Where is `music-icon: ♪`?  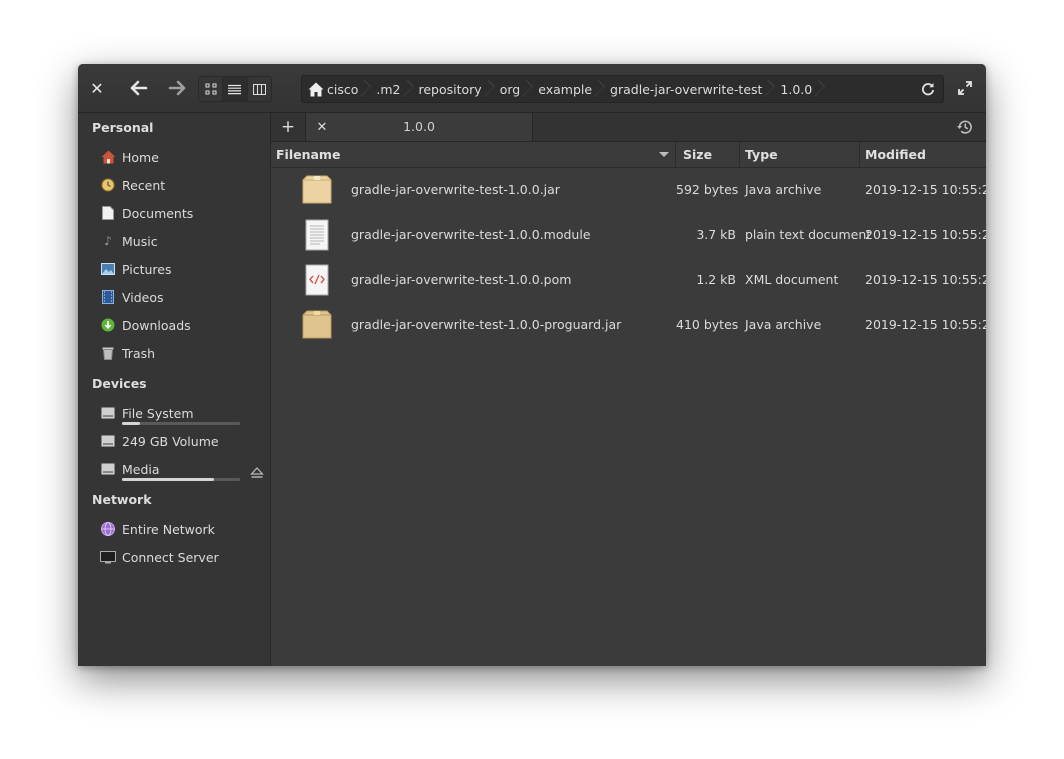
music-icon: ♪ is located at coordinates (108, 241).